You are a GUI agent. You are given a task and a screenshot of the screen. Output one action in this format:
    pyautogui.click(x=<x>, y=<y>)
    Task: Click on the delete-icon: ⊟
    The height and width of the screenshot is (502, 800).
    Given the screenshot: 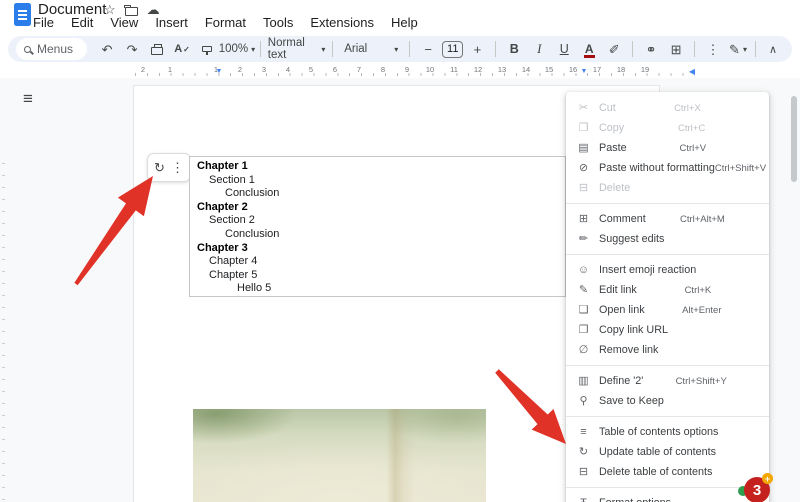 What is the action you would take?
    pyautogui.click(x=583, y=187)
    